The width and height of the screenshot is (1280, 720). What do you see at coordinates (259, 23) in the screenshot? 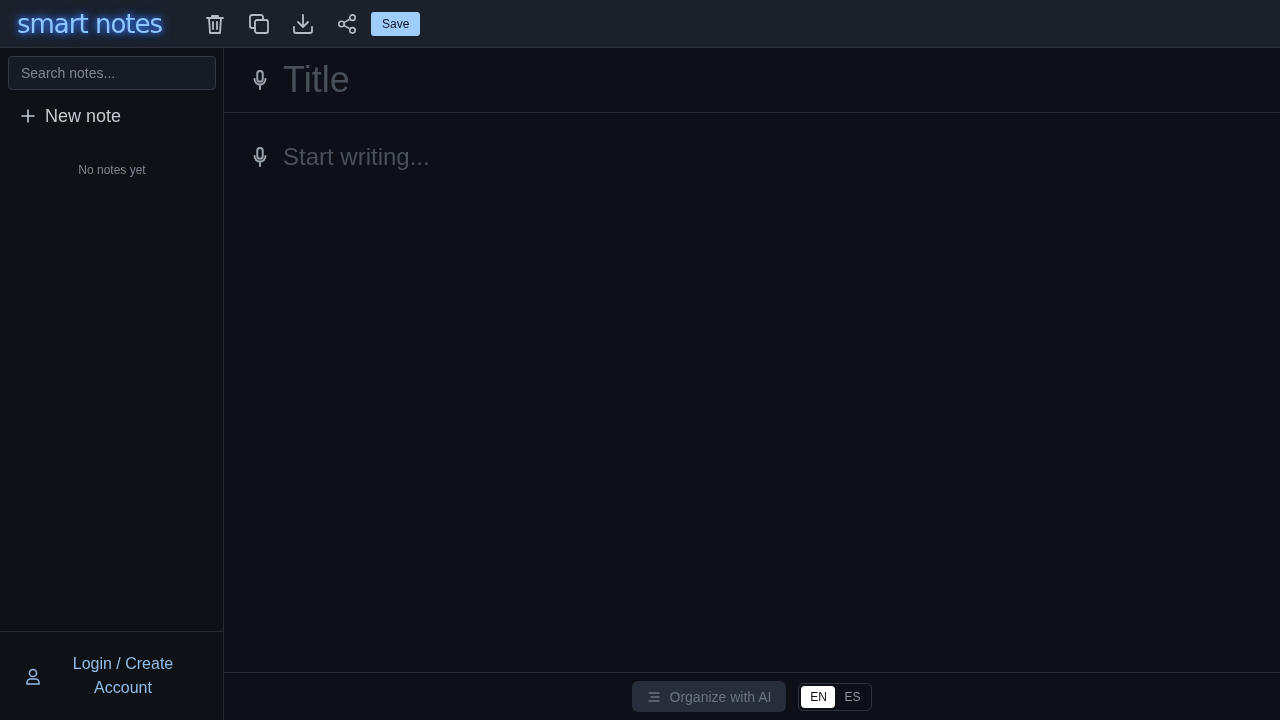
I see `copy-icon` at bounding box center [259, 23].